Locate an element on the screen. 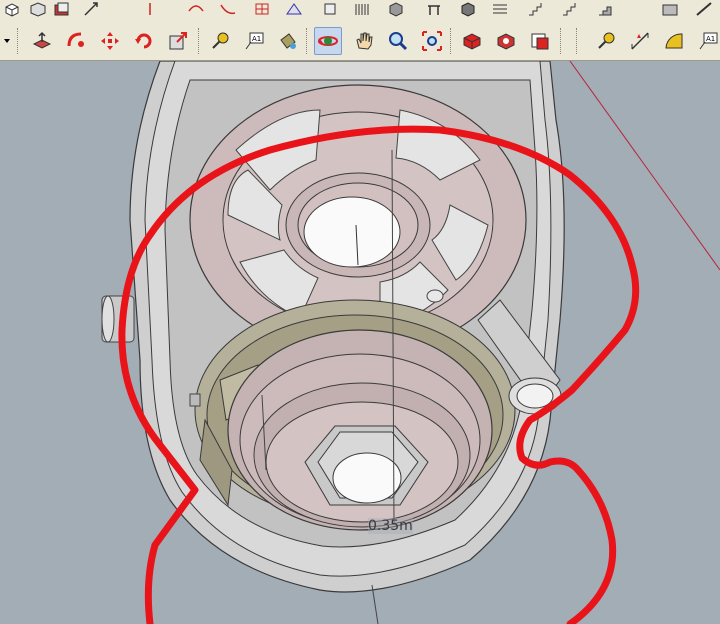  text-icon-label: A1 is located at coordinates (256, 39).